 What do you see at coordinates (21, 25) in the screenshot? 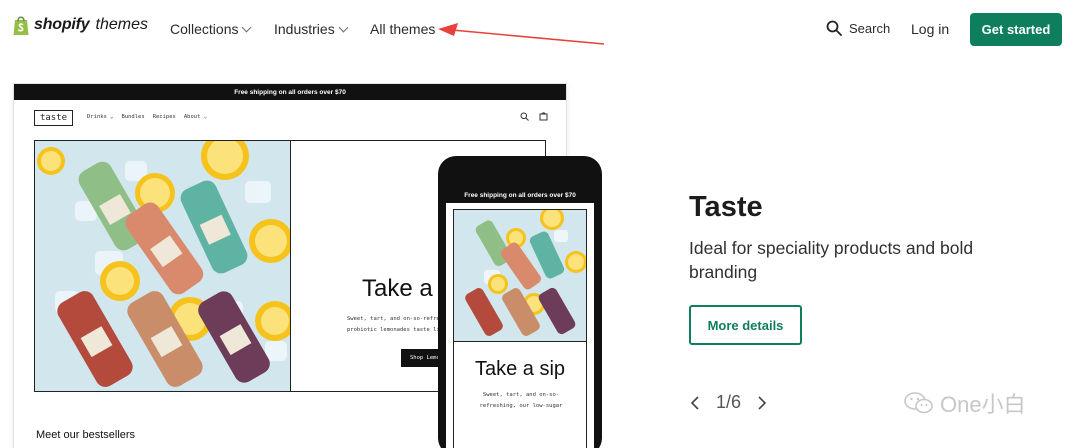
I see `shopify-bag-icon` at bounding box center [21, 25].